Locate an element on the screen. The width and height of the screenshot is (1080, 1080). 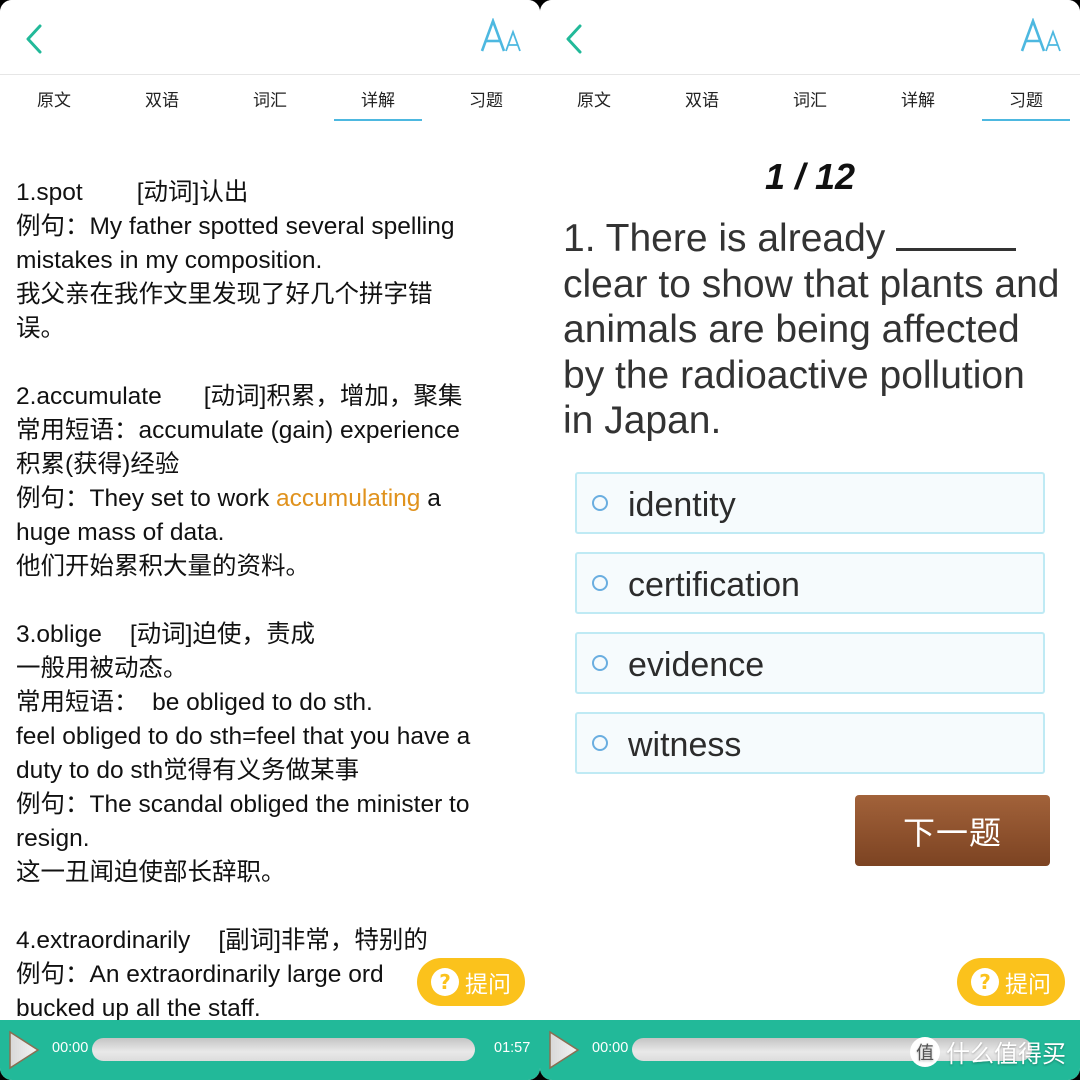
audio-player: 00:00 01:57 is located at coordinates (270, 1050).